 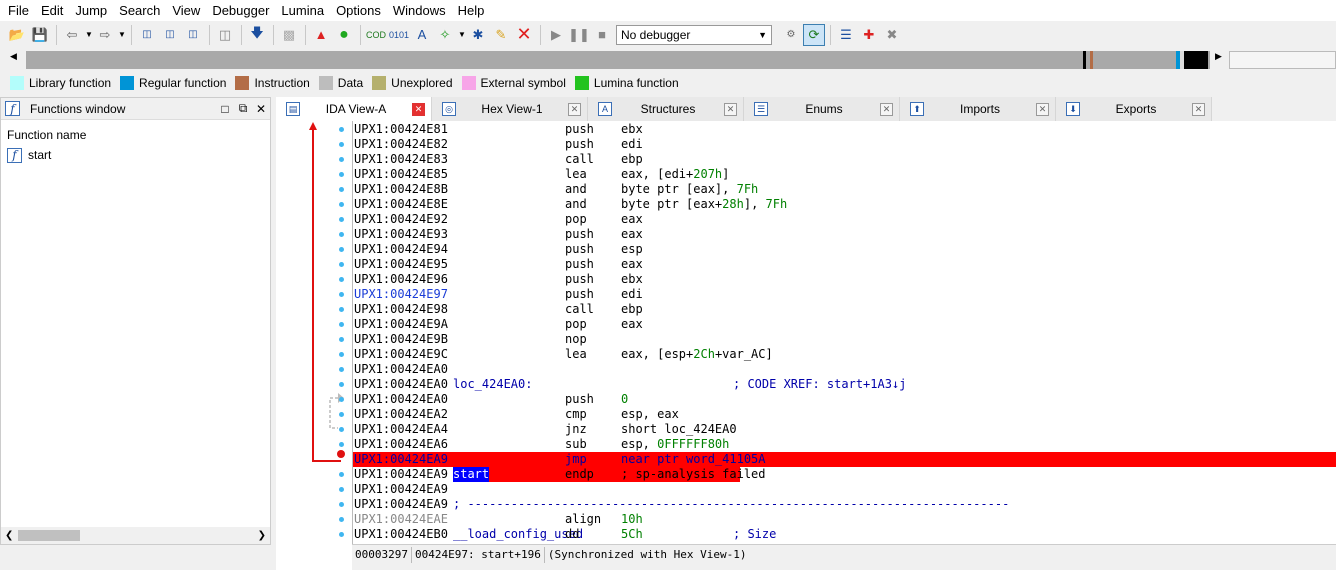 I want to click on green-circle-icon: ●, so click(x=344, y=35).